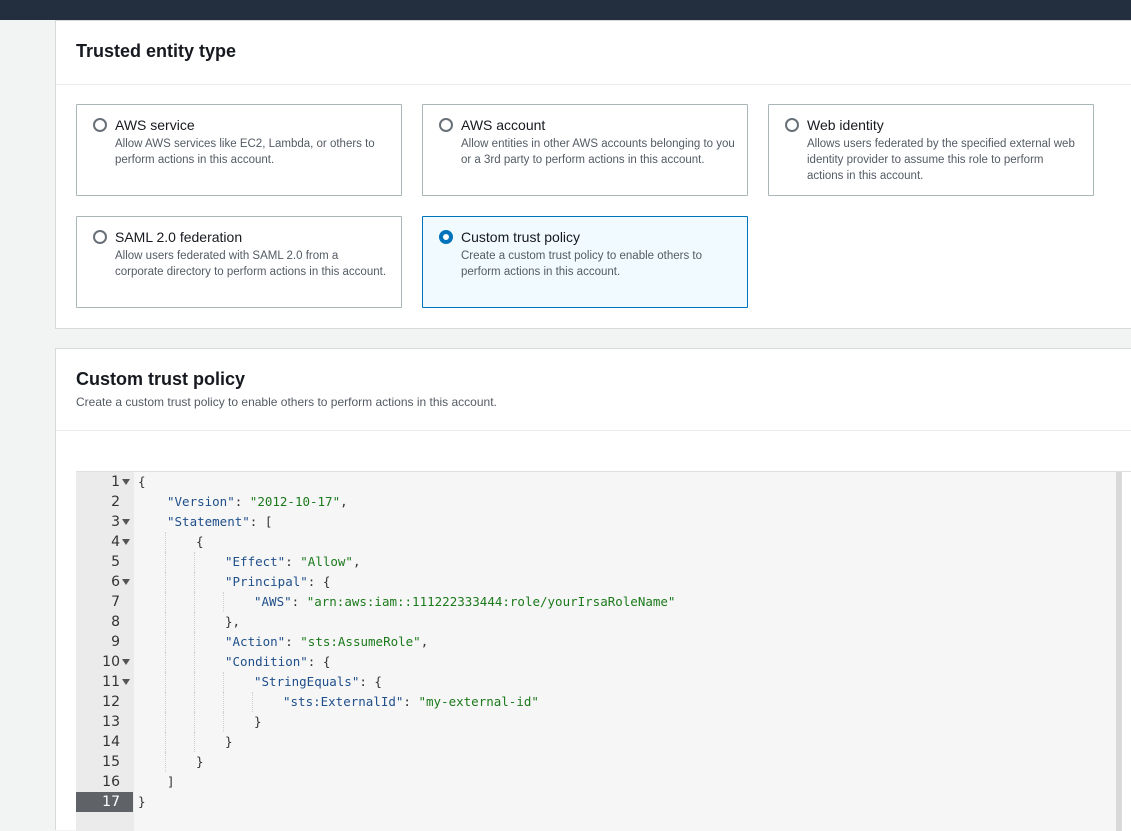 This screenshot has height=831, width=1131. What do you see at coordinates (111, 702) in the screenshot?
I see `line-number: 12` at bounding box center [111, 702].